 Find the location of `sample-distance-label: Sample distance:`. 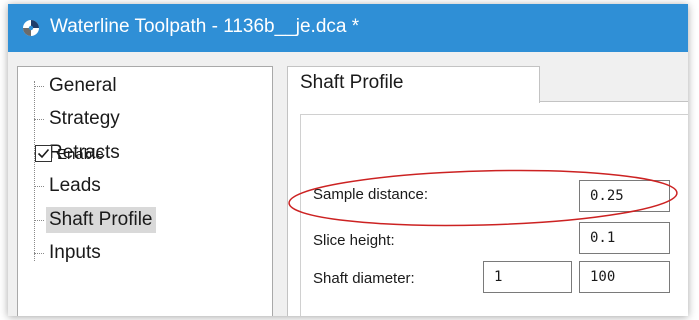

sample-distance-label: Sample distance: is located at coordinates (371, 194).